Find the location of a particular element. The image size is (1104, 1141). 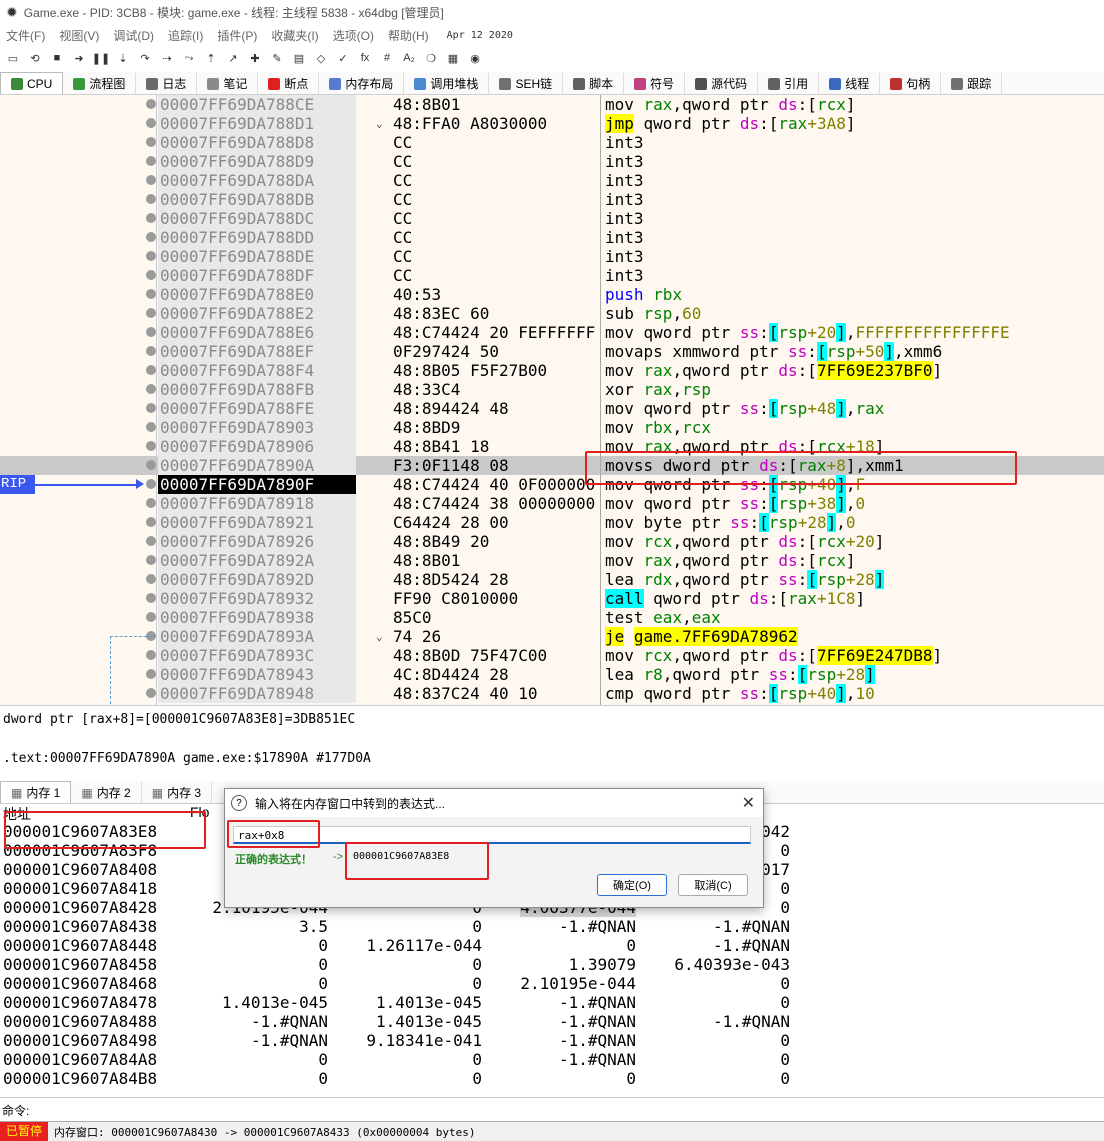

pause-icon: ❚❚ is located at coordinates (101, 58).